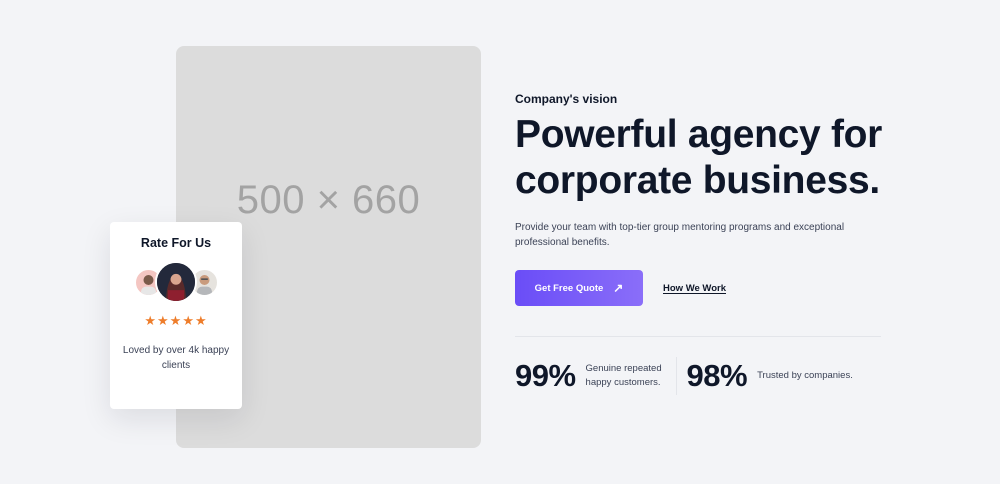 This screenshot has height=484, width=1000. I want to click on avatar-group, so click(176, 282).